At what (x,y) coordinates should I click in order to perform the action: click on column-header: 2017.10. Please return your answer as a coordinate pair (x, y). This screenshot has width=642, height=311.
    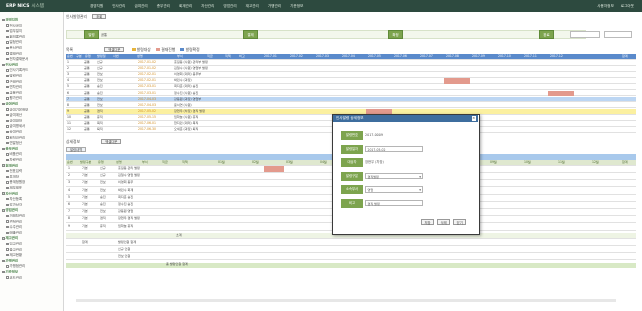
    Looking at the image, I should click on (504, 57).